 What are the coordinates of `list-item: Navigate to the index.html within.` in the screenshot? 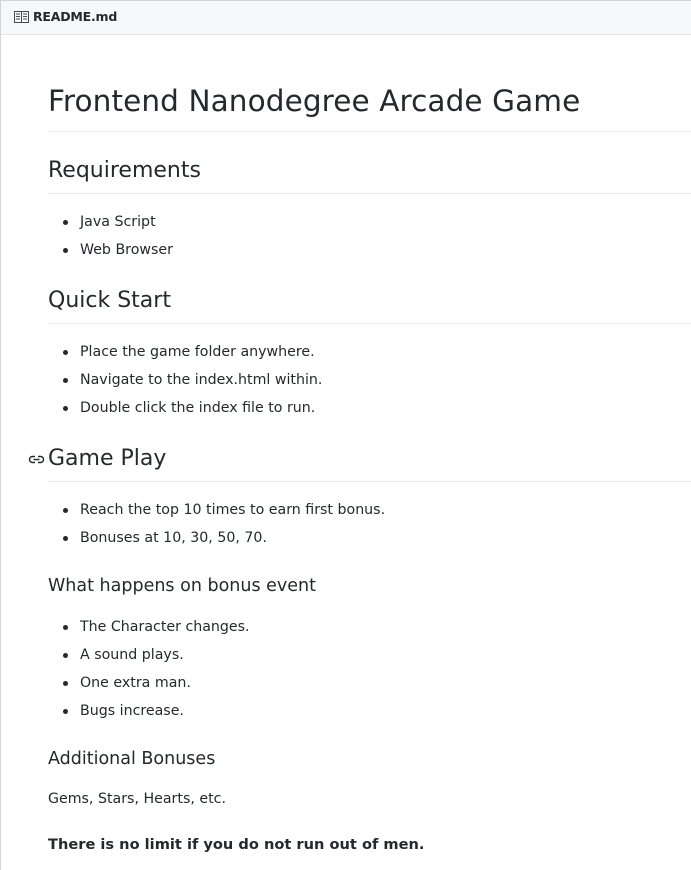 It's located at (185, 380).